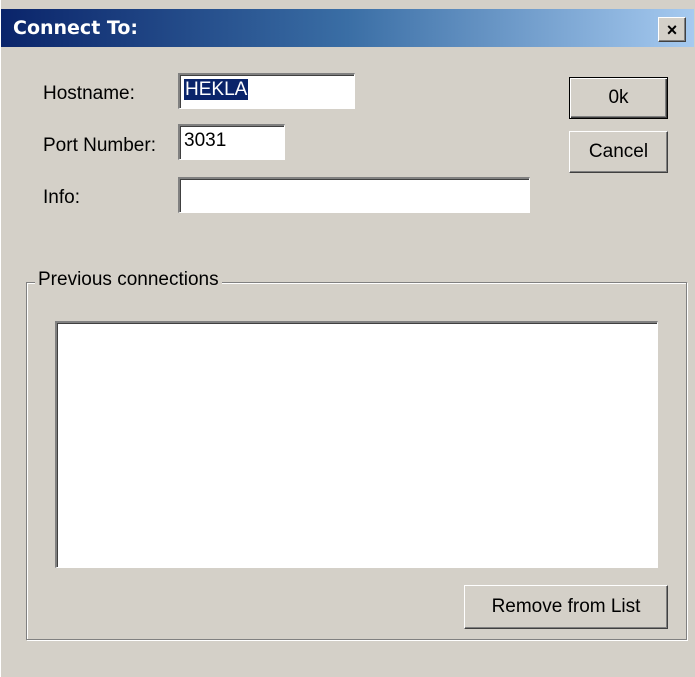 Image resolution: width=695 pixels, height=677 pixels. What do you see at coordinates (618, 98) in the screenshot?
I see `ok-button: 0k` at bounding box center [618, 98].